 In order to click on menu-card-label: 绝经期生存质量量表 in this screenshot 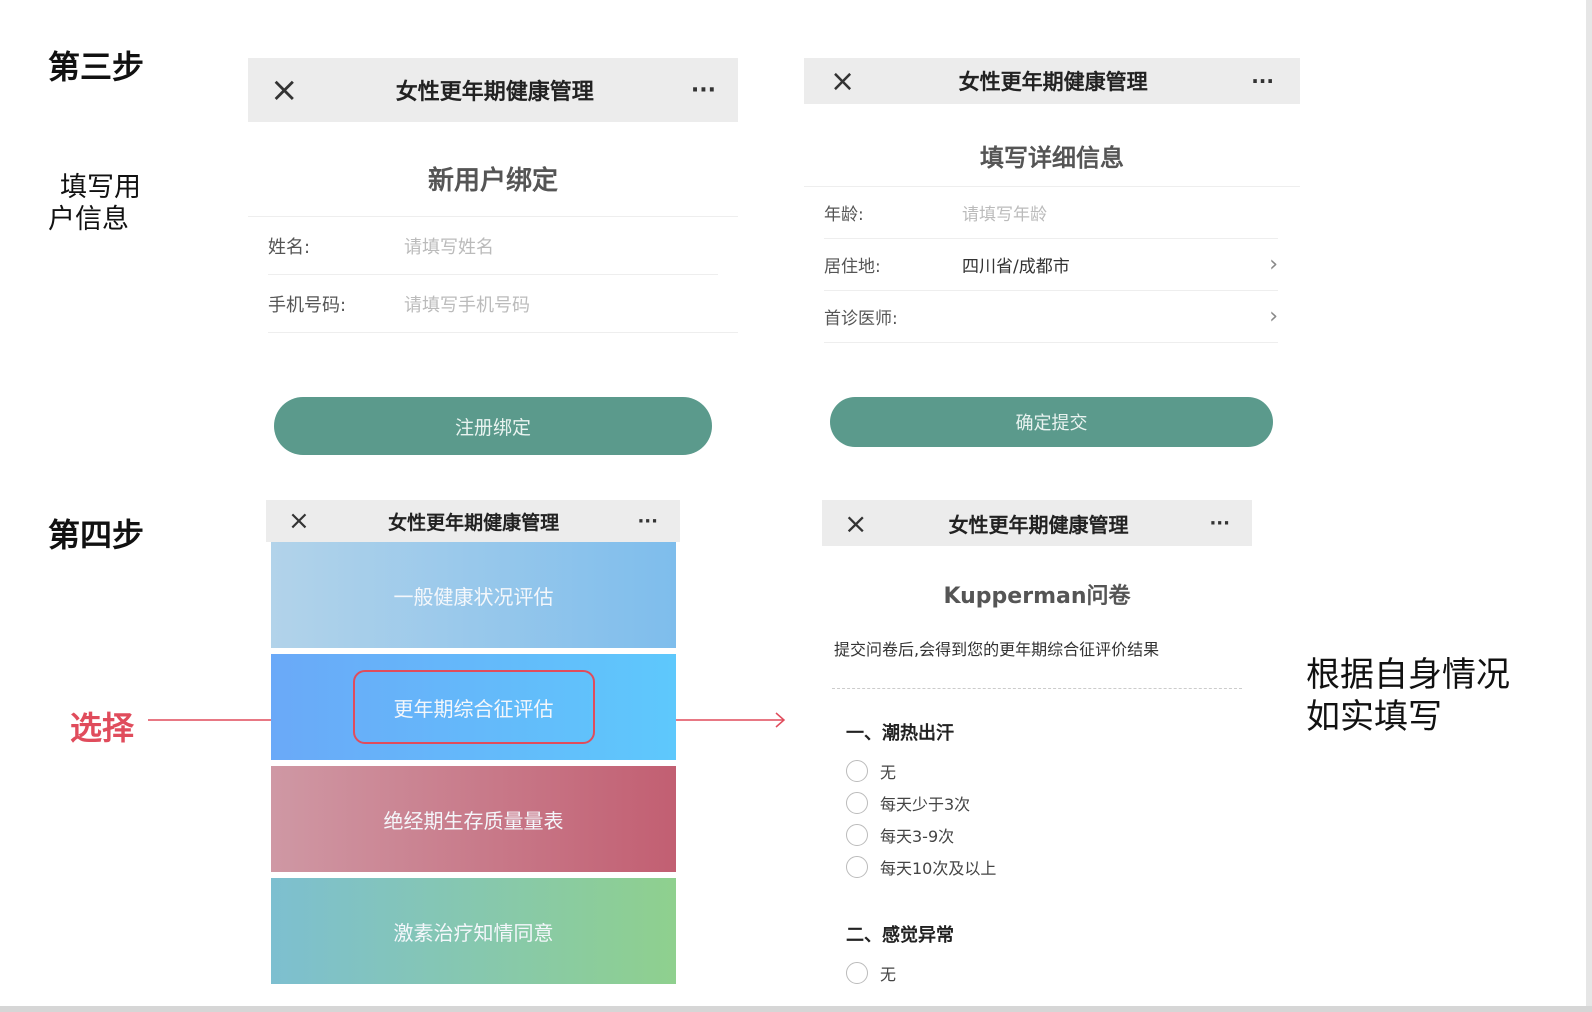, I will do `click(473, 820)`.